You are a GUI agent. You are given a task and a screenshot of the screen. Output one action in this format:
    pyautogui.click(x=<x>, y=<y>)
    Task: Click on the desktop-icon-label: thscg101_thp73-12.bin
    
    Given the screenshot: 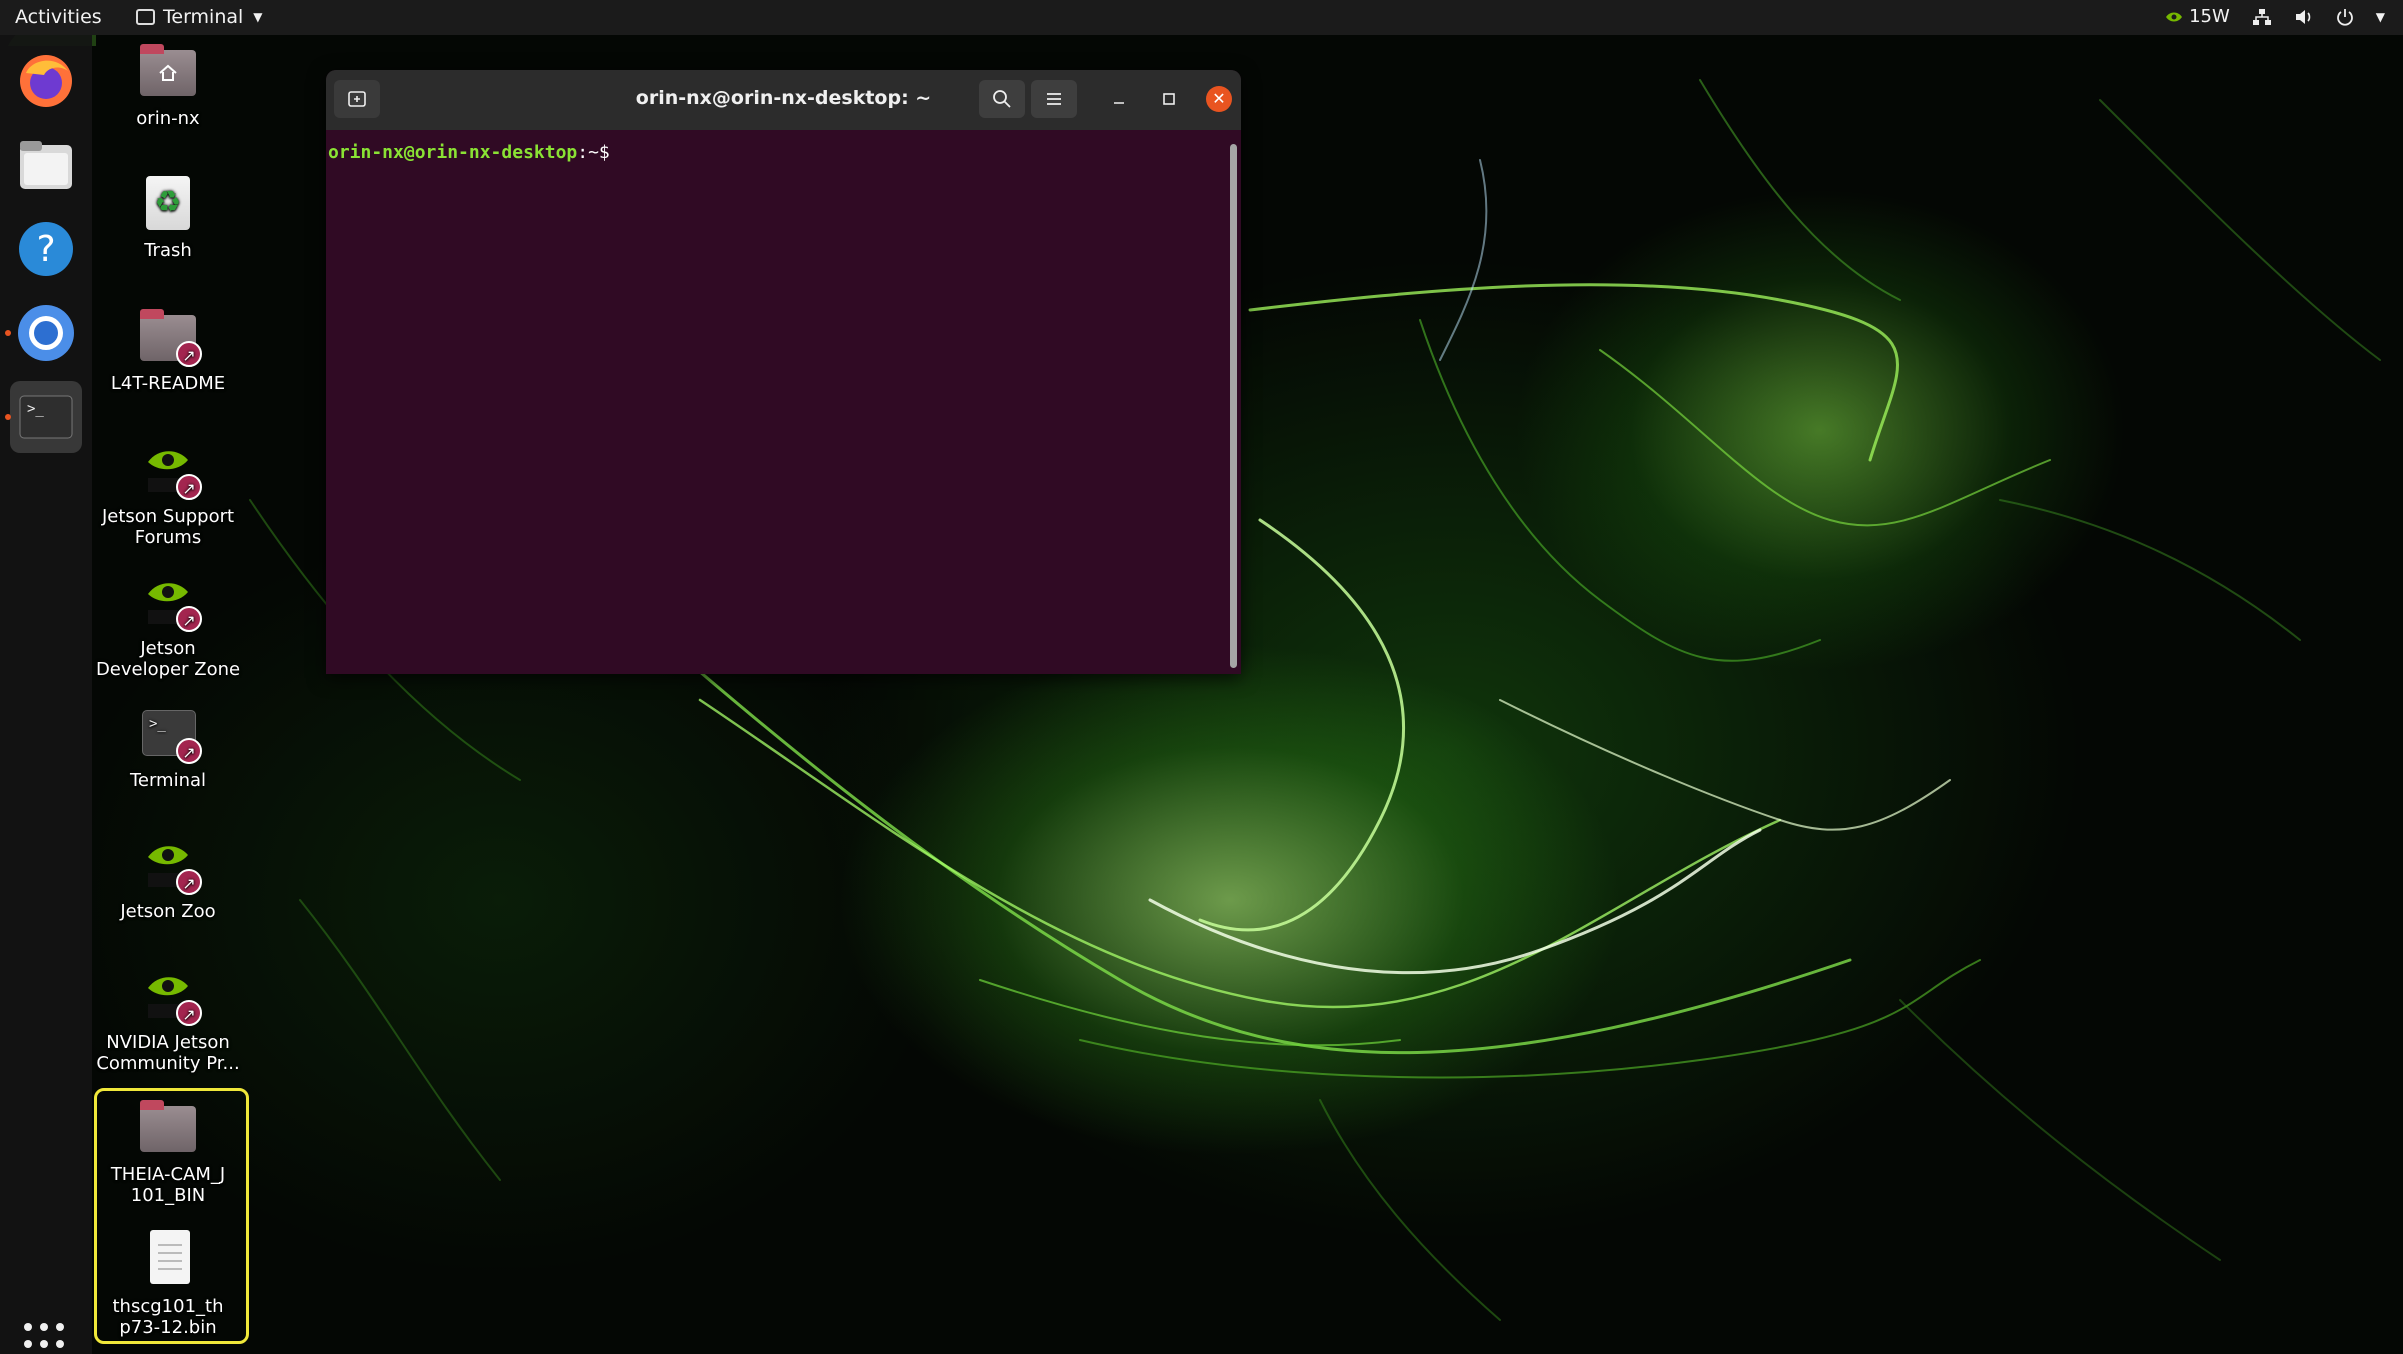 What is the action you would take?
    pyautogui.click(x=168, y=1317)
    